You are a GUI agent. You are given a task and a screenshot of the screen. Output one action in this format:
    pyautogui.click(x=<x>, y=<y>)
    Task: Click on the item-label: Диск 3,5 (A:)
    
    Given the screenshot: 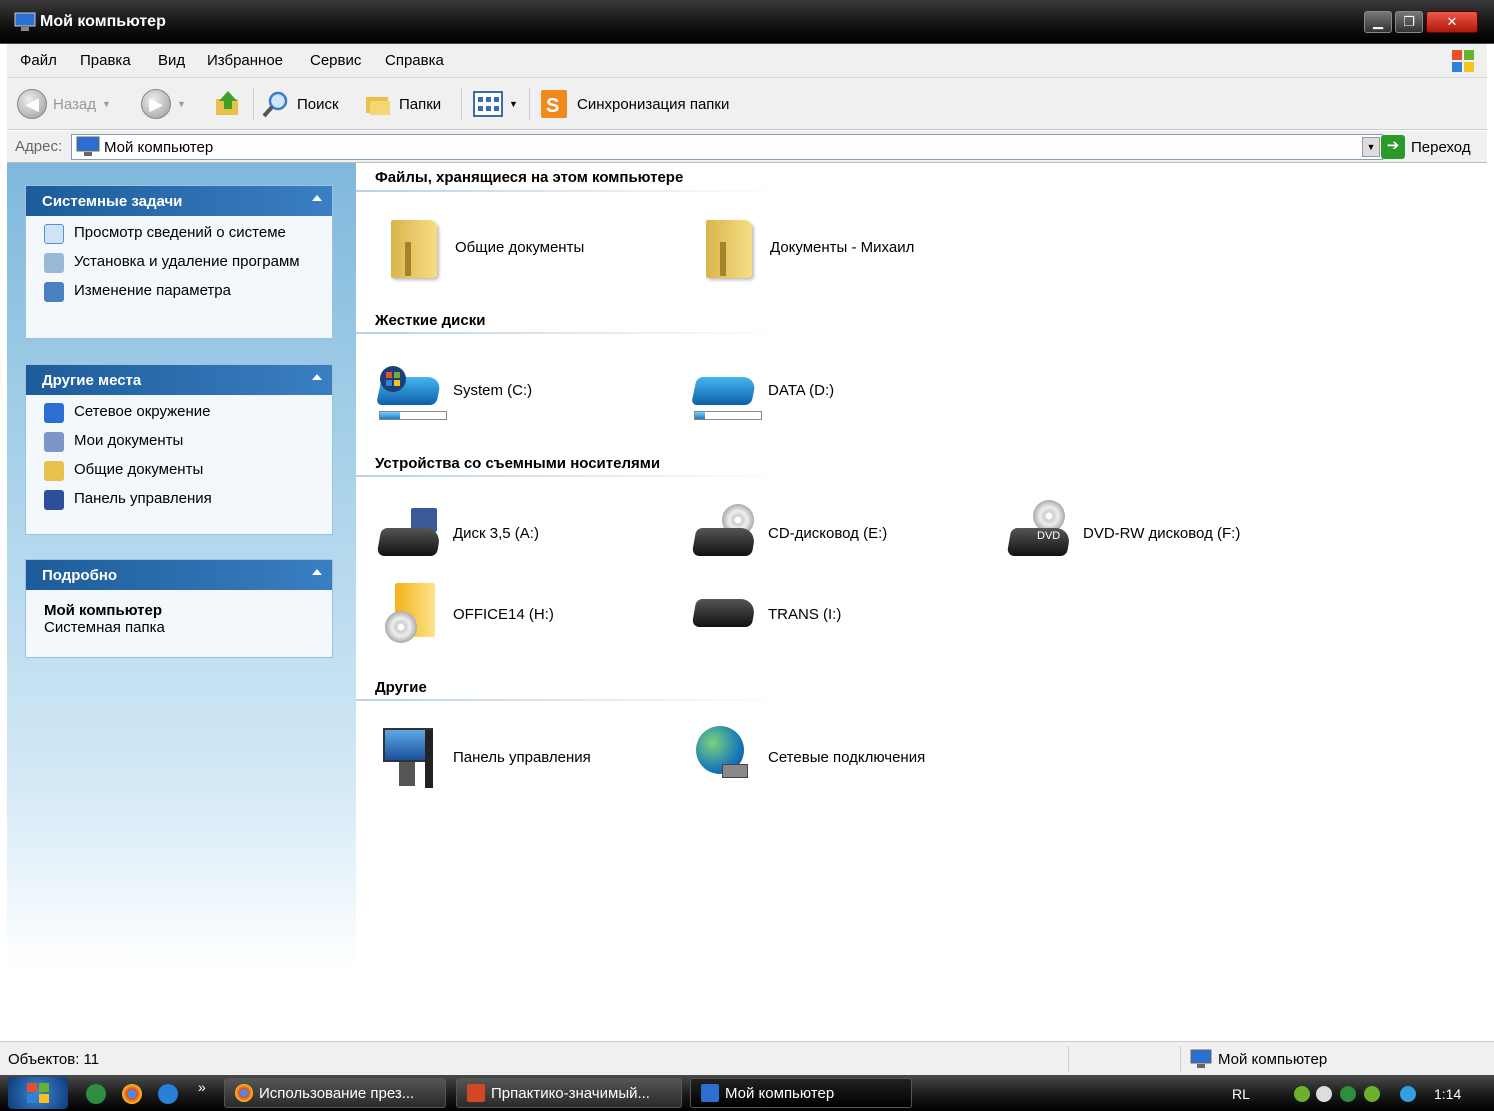 What is the action you would take?
    pyautogui.click(x=496, y=533)
    